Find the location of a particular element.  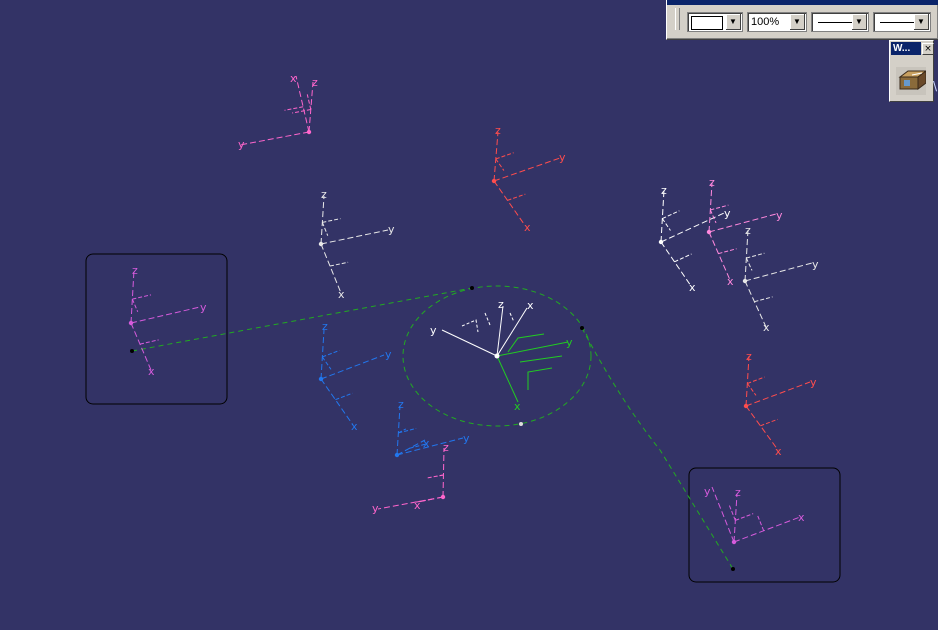

line-weight-dropdown: ▼ is located at coordinates (902, 22).